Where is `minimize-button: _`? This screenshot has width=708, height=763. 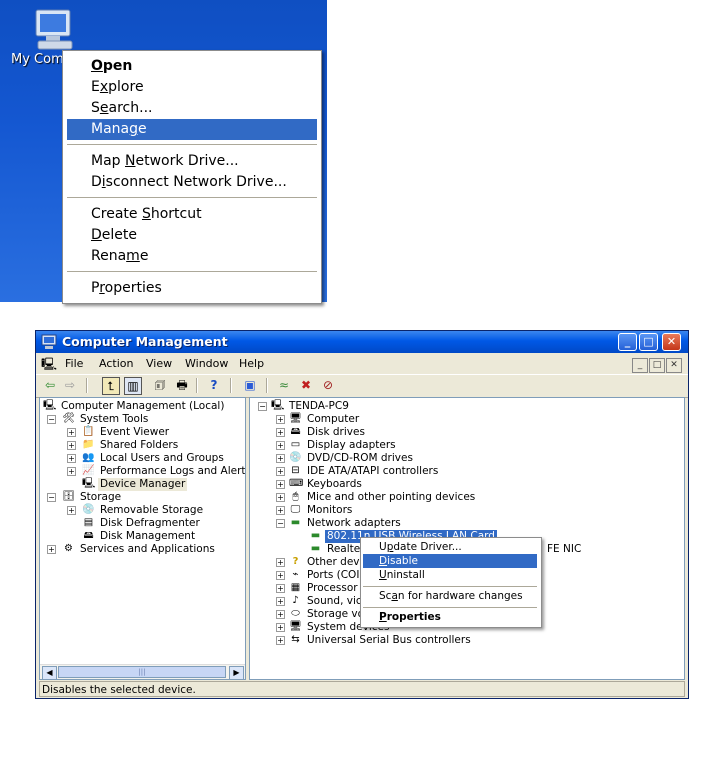 minimize-button: _ is located at coordinates (627, 342).